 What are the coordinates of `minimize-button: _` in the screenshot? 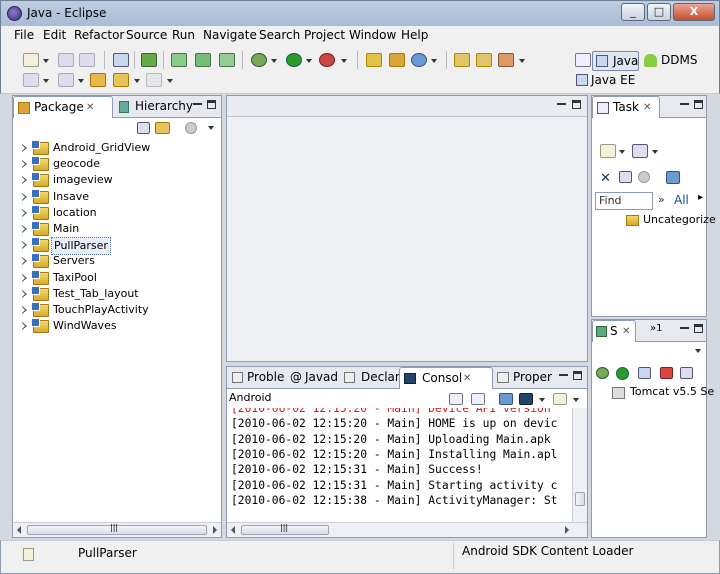 It's located at (633, 12).